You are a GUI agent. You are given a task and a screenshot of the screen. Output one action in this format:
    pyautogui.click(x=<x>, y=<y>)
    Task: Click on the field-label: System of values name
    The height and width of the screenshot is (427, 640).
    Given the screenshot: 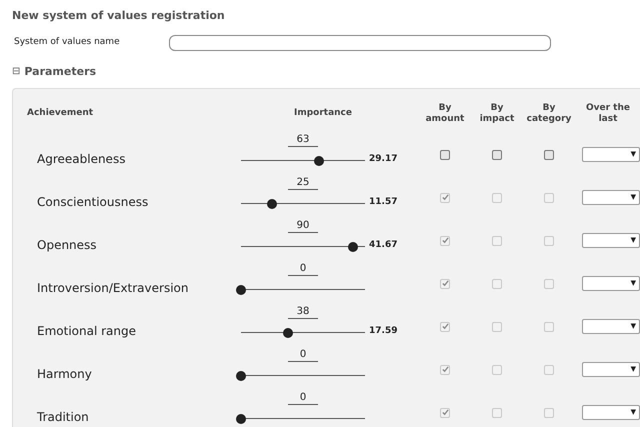 What is the action you would take?
    pyautogui.click(x=67, y=43)
    